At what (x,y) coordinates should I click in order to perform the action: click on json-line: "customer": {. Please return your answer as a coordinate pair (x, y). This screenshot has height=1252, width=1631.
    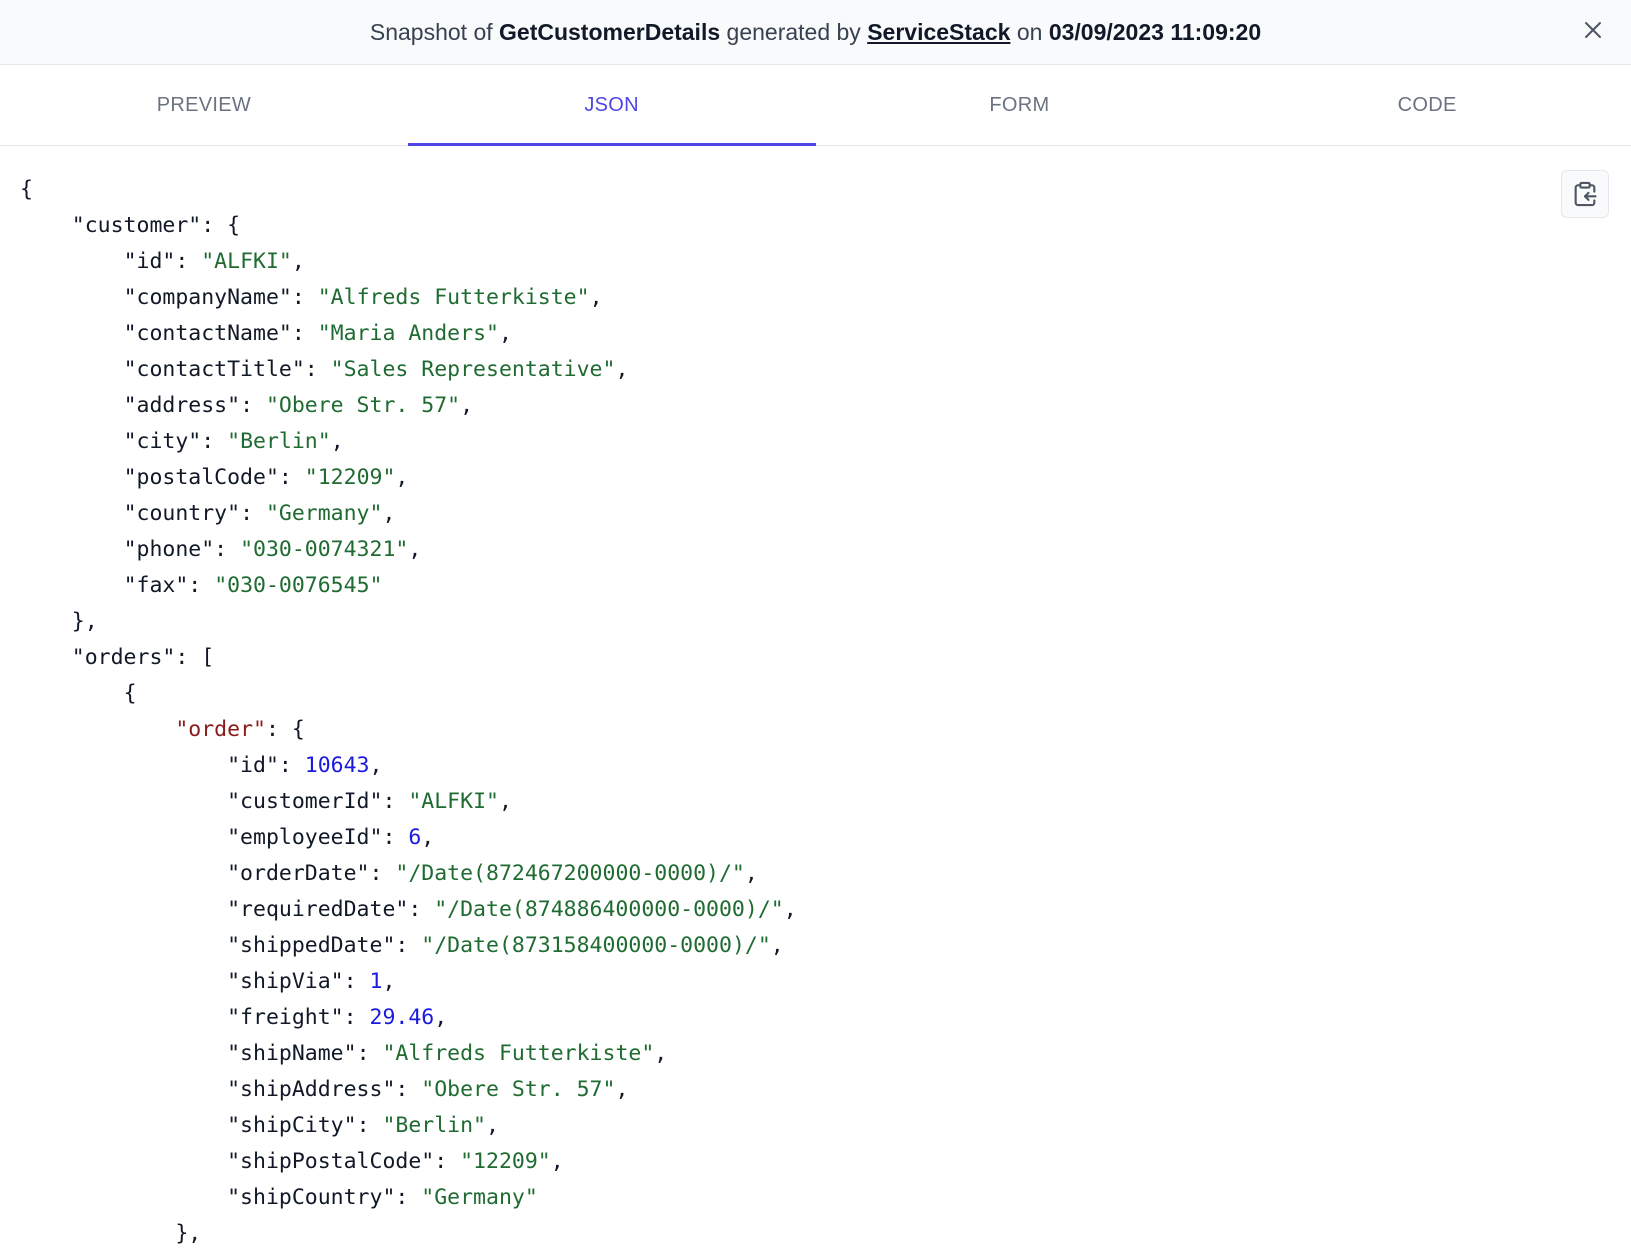
    Looking at the image, I should click on (408, 226).